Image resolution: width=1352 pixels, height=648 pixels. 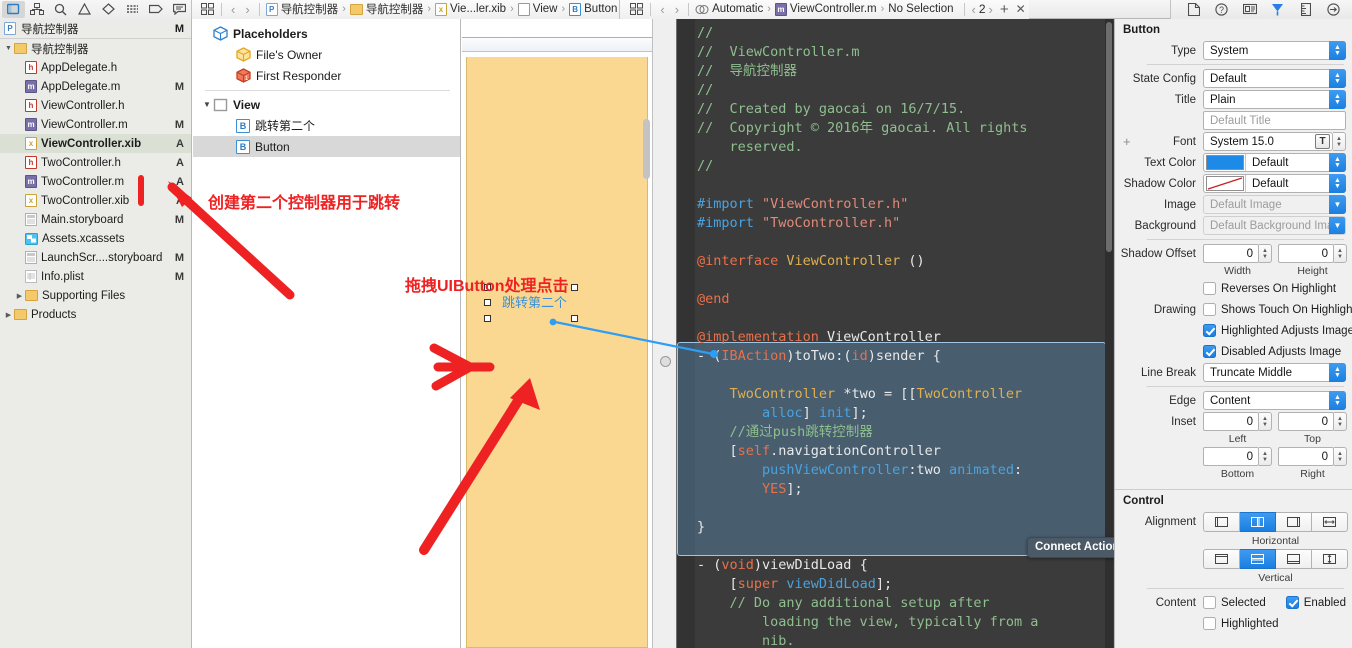 I want to click on ib-root-view, so click(x=557, y=352).